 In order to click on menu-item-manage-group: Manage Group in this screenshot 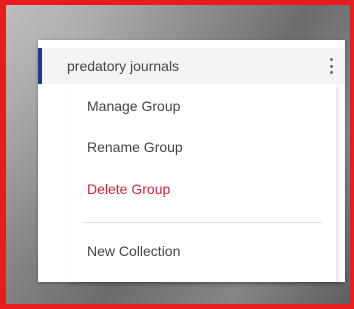, I will do `click(133, 106)`.